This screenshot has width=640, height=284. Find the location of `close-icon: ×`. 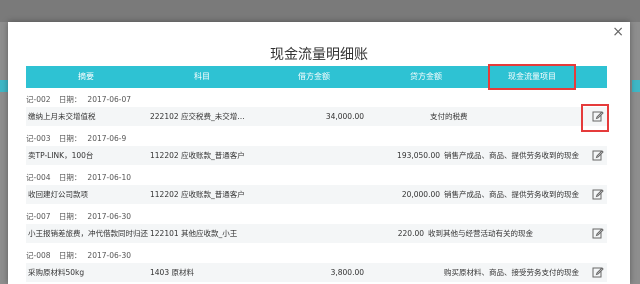

close-icon: × is located at coordinates (618, 32).